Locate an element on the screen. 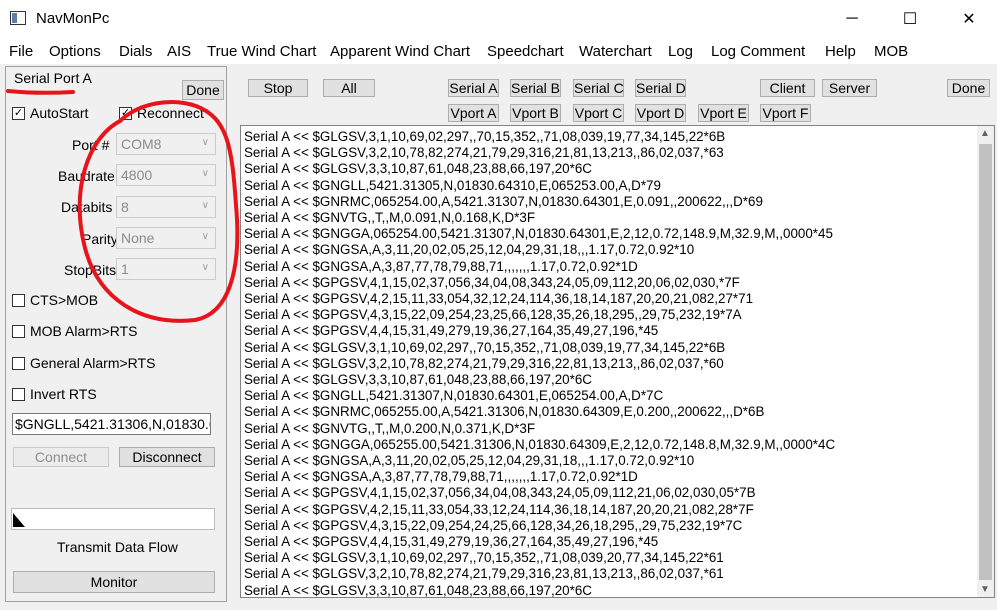  title-bar: NavMonPc ─ ☐ ✕ is located at coordinates (498, 19).